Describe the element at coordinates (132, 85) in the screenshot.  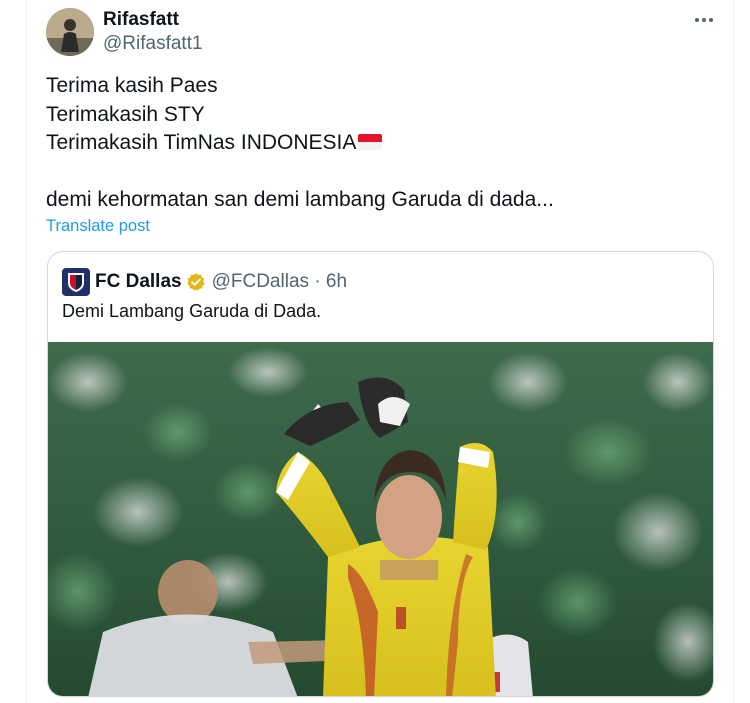
I see `post-line: Terima kasih Paes` at that location.